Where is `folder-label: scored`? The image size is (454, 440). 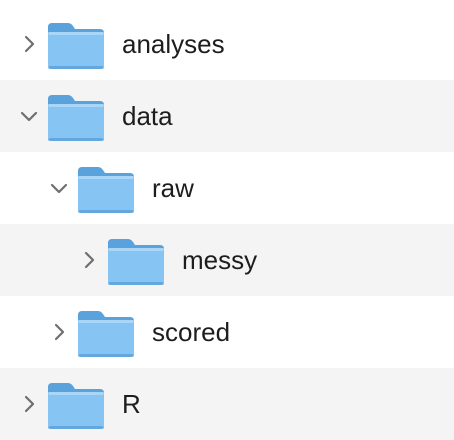 folder-label: scored is located at coordinates (191, 332).